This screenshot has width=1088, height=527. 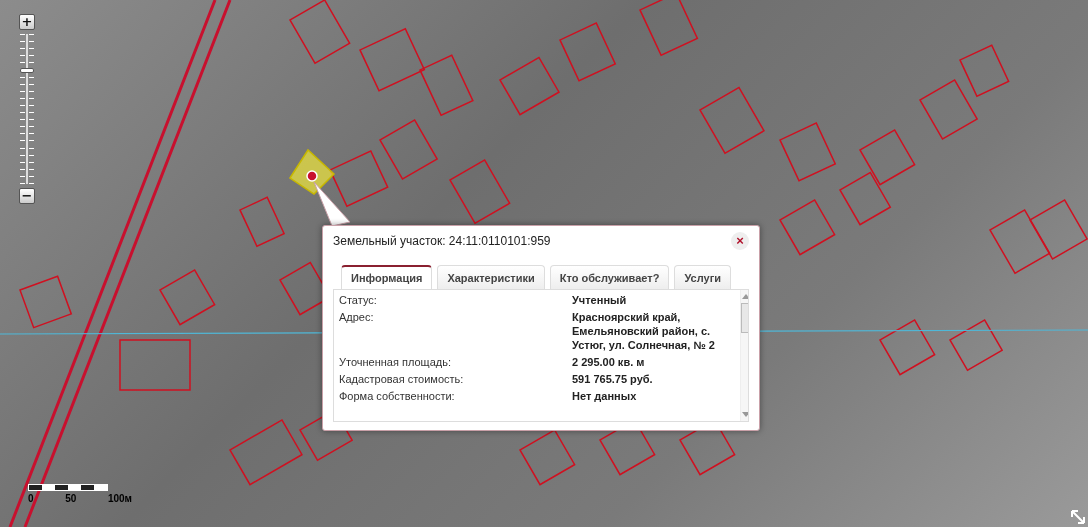 What do you see at coordinates (395, 362) in the screenshot?
I see `field-label: Уточненная площадь:` at bounding box center [395, 362].